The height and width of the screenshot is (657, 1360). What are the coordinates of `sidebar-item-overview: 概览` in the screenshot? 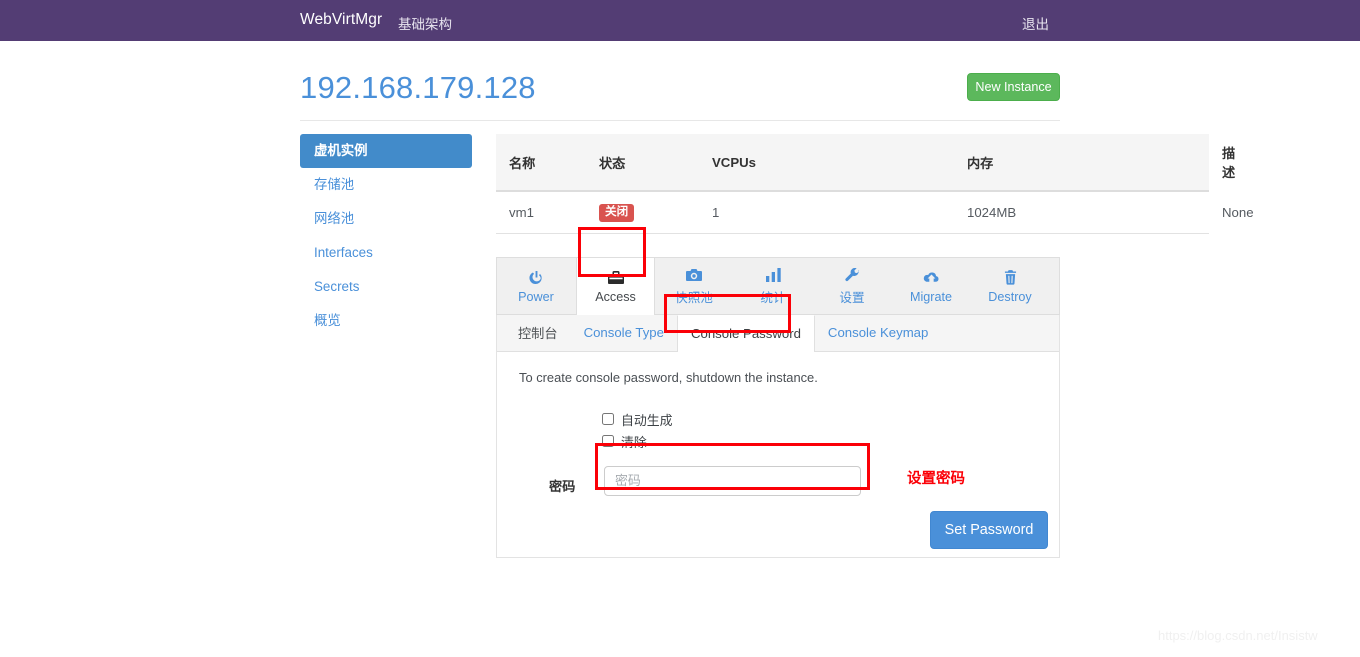 It's located at (386, 321).